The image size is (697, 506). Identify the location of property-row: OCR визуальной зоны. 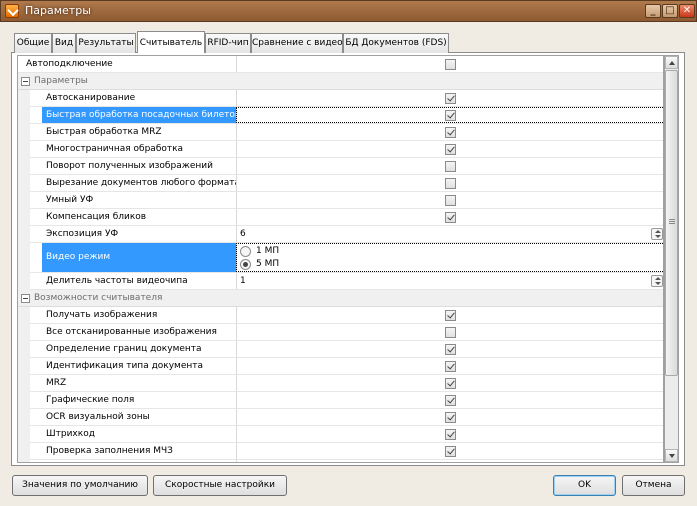
(340, 417).